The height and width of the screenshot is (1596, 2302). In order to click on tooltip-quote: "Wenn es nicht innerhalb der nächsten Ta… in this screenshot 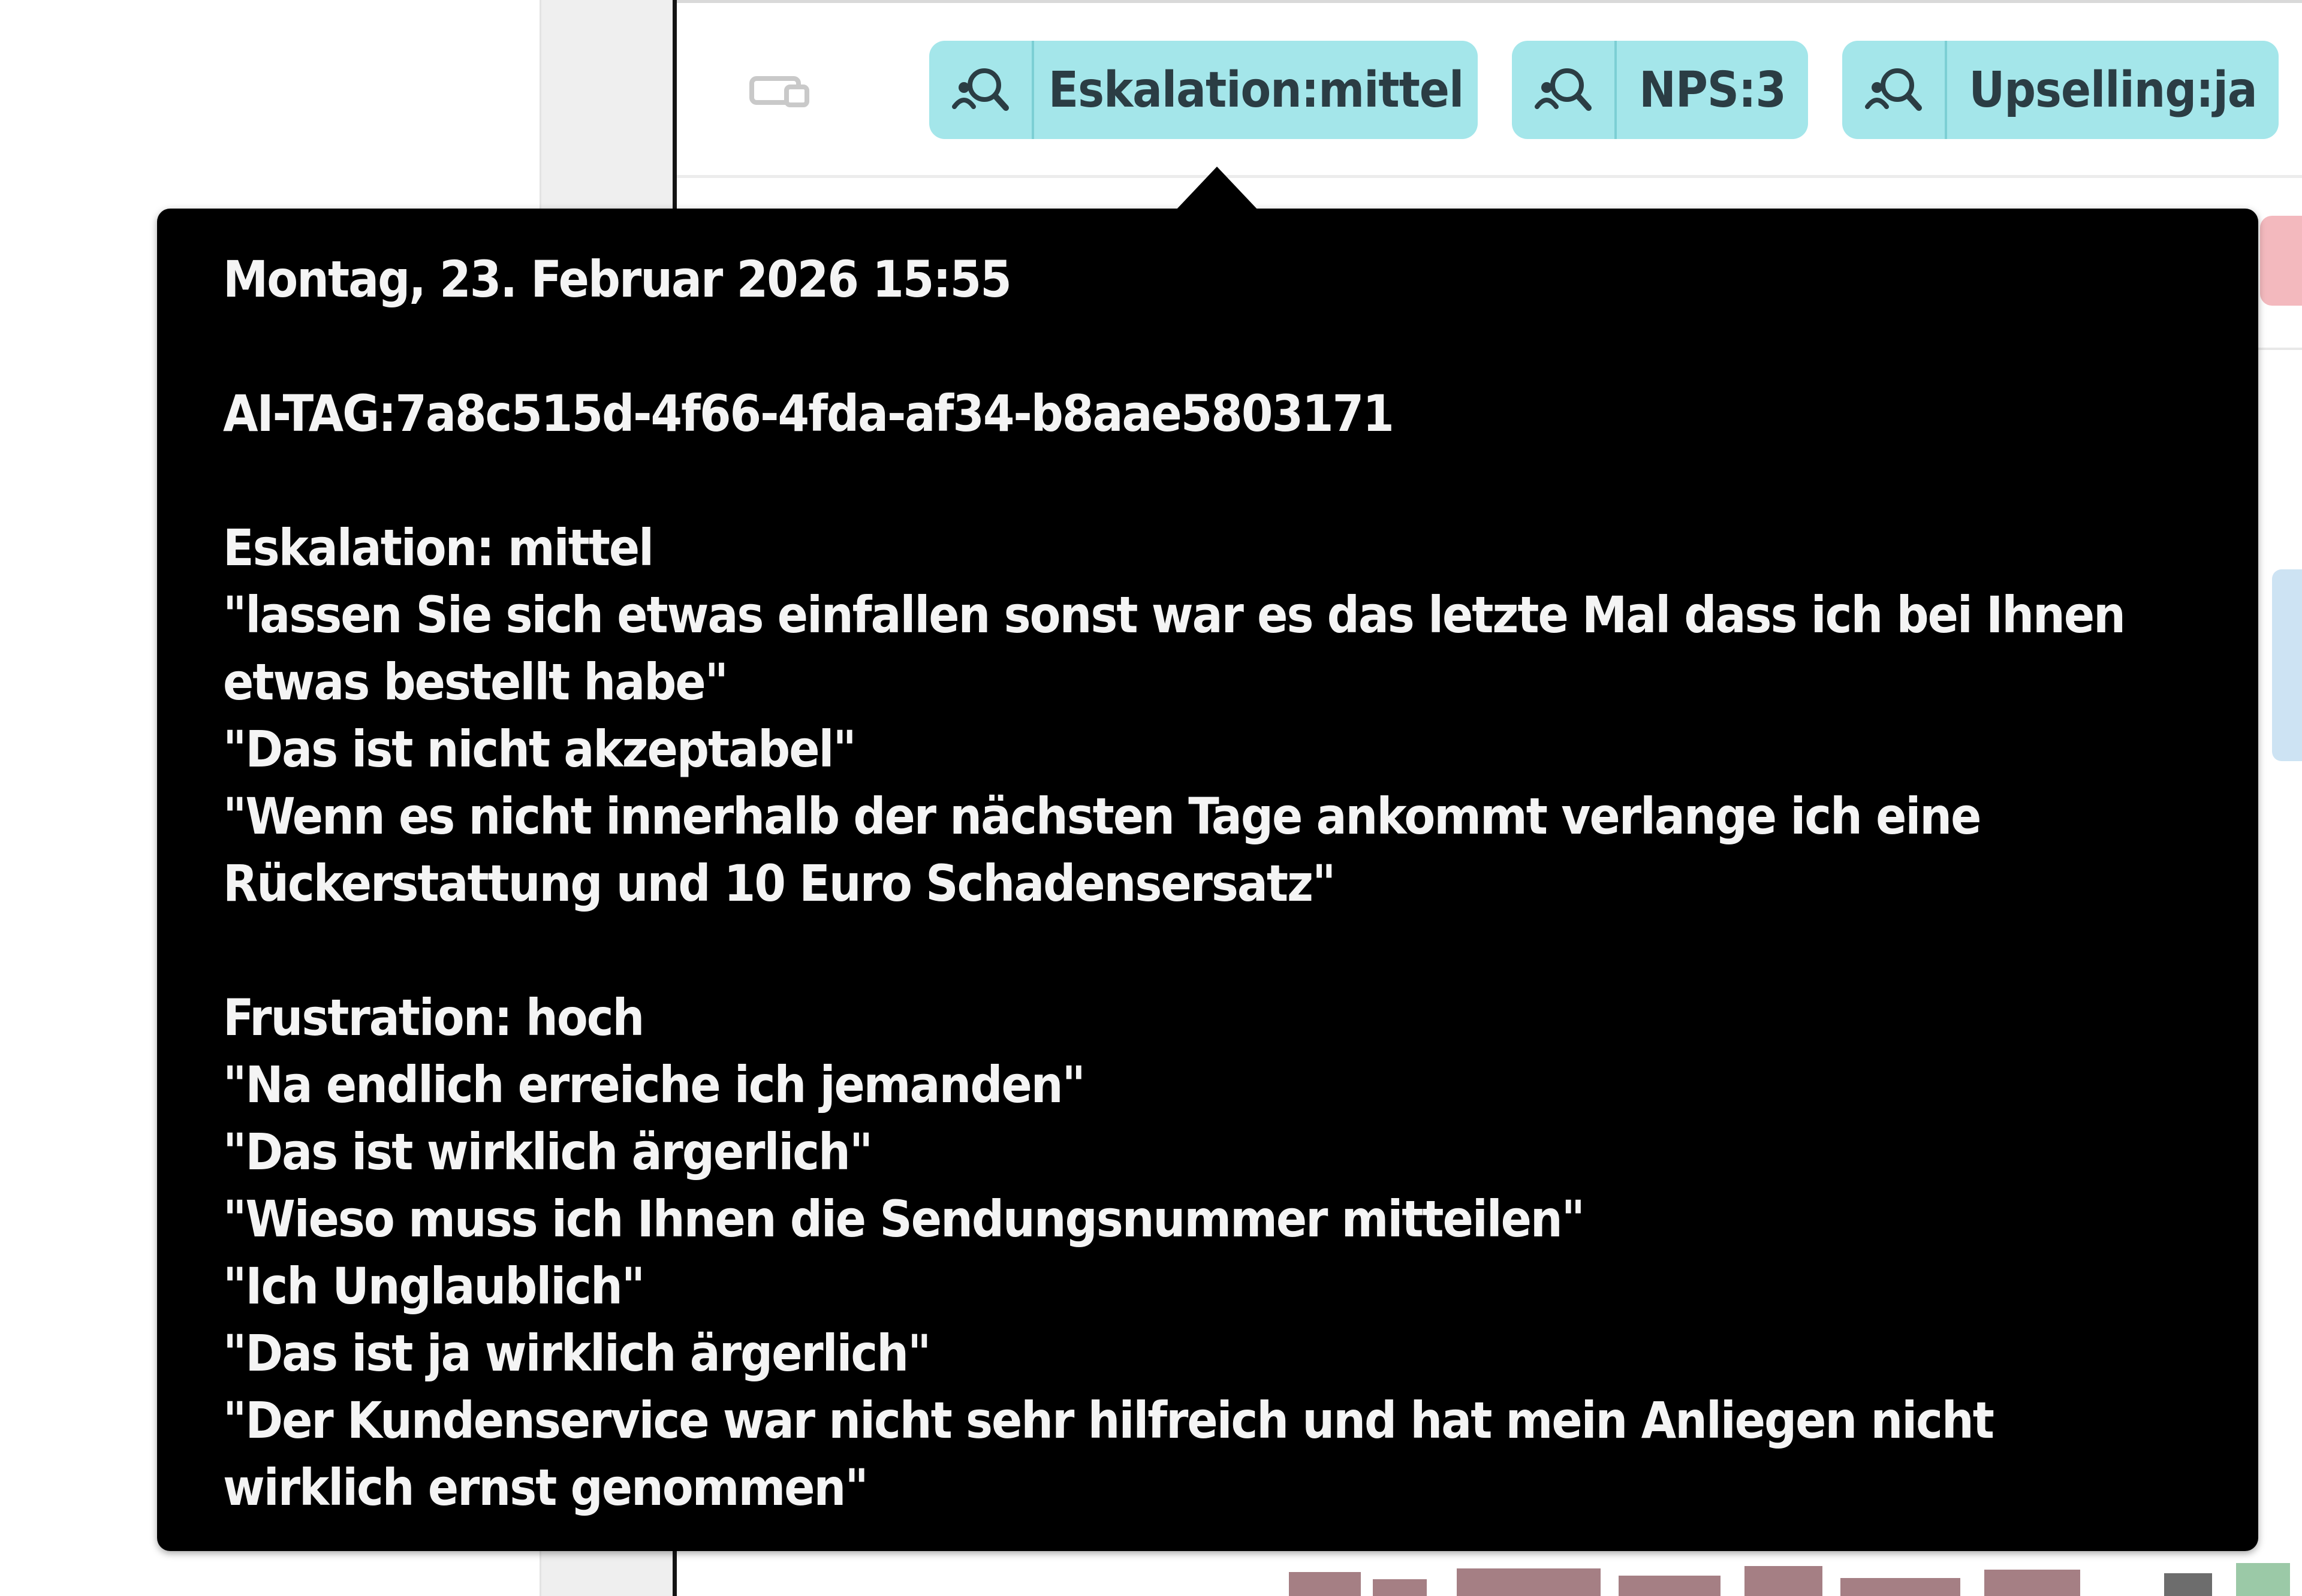, I will do `click(1102, 816)`.